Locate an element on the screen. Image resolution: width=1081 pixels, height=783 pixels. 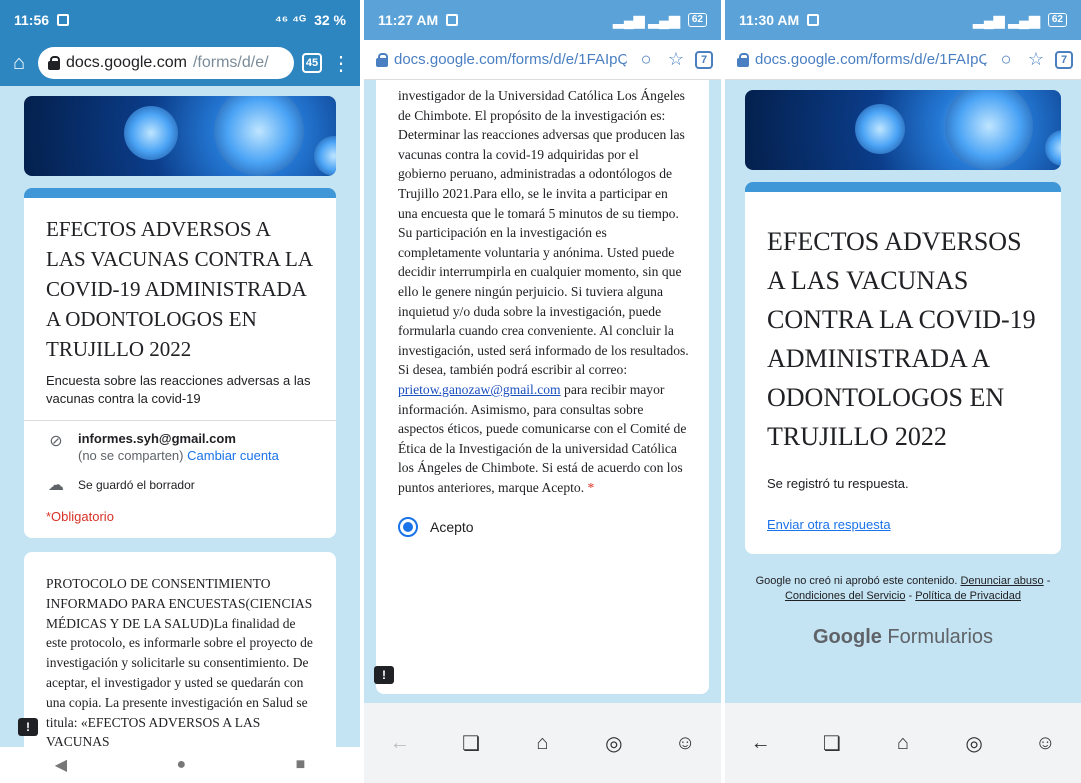
google-forms-logo: Google Formularios is located at coordinates (903, 637).